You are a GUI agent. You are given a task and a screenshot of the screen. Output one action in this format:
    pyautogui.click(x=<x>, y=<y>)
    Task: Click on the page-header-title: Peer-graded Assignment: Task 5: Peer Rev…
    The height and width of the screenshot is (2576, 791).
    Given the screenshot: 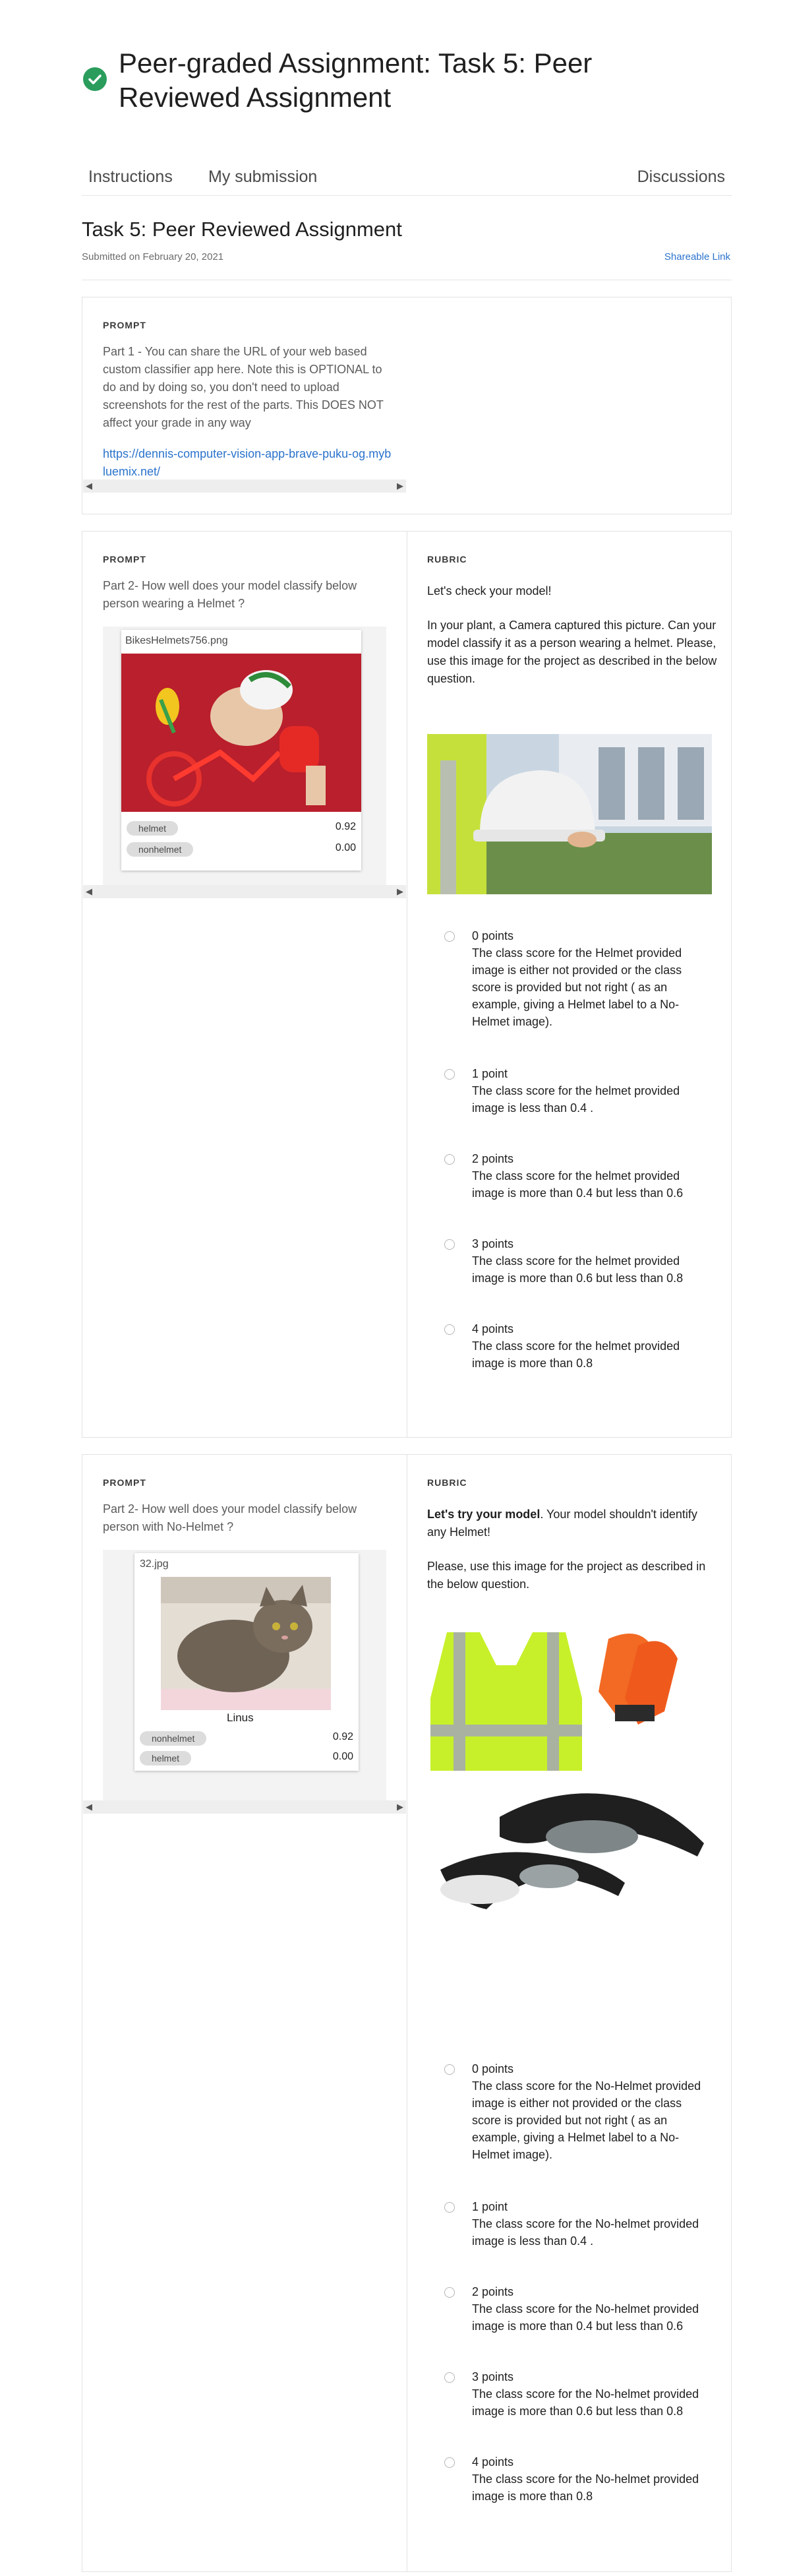 What is the action you would take?
    pyautogui.click(x=356, y=80)
    